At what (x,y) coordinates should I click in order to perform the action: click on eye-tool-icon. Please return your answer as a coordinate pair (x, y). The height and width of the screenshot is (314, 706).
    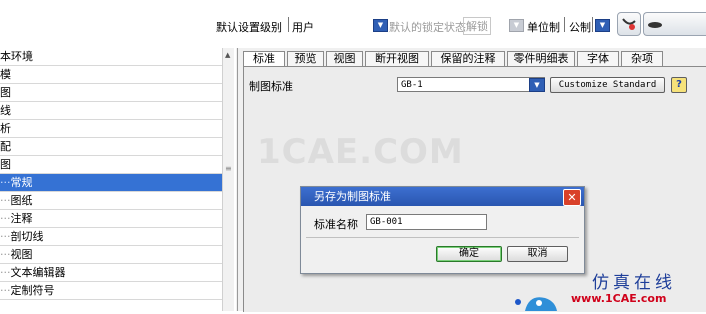
    Looking at the image, I should click on (674, 24).